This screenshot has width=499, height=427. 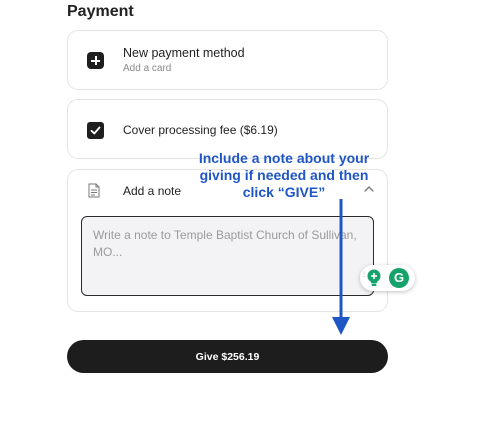 I want to click on arrow-down-icon, so click(x=341, y=267).